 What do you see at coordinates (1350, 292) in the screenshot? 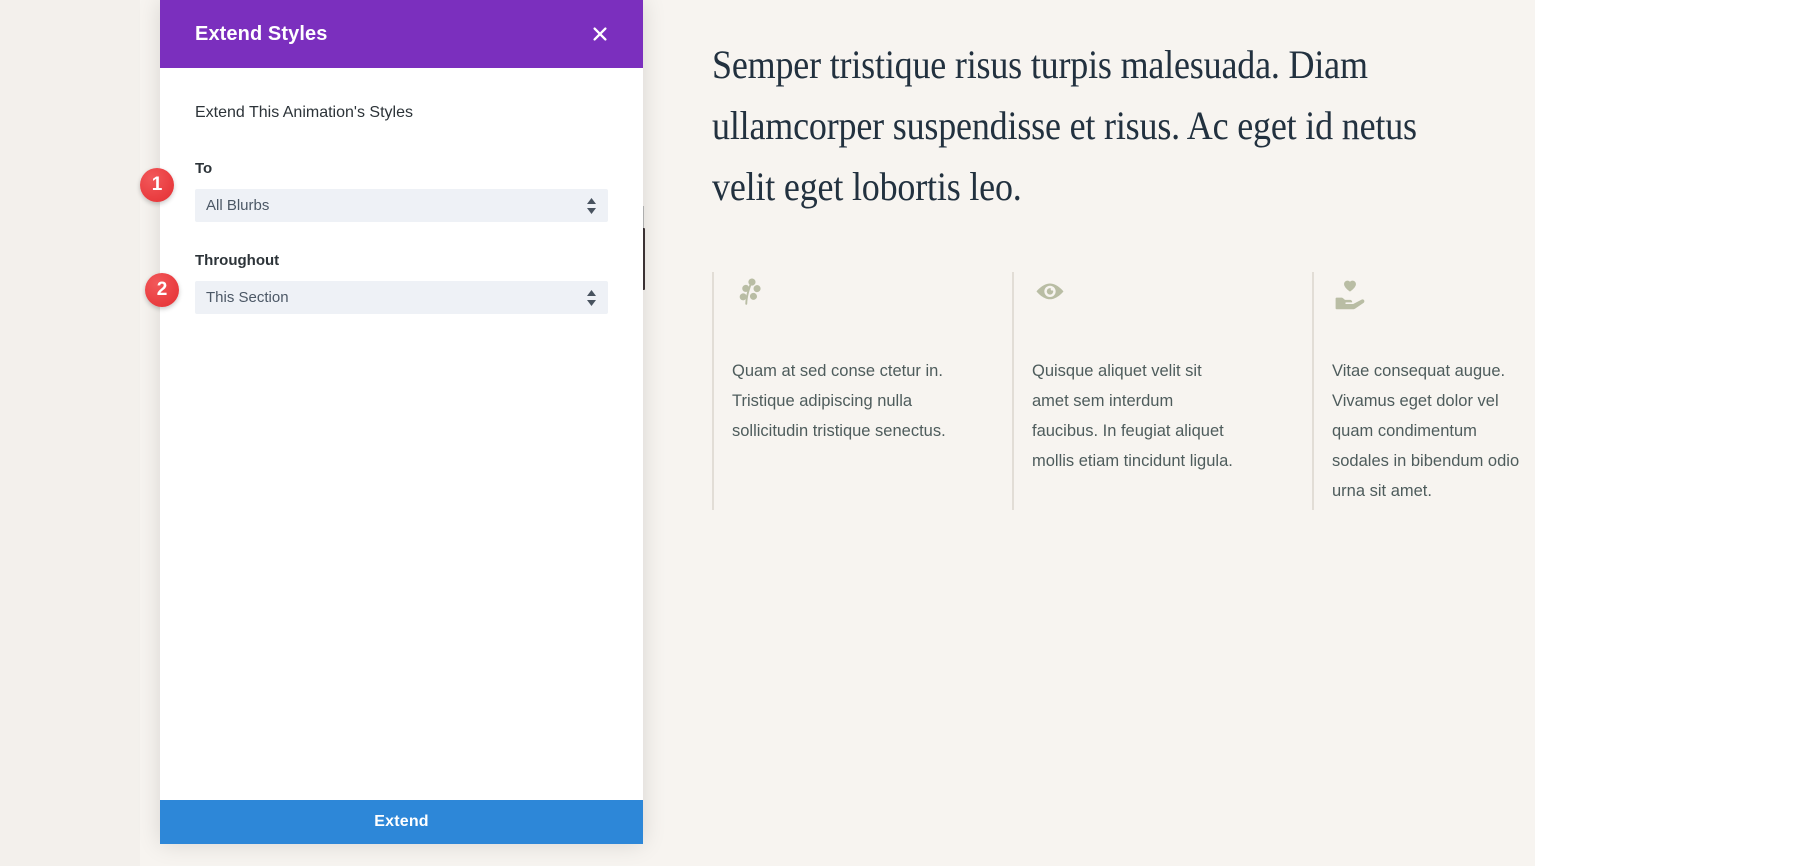
I see `heart-in-hand-icon` at bounding box center [1350, 292].